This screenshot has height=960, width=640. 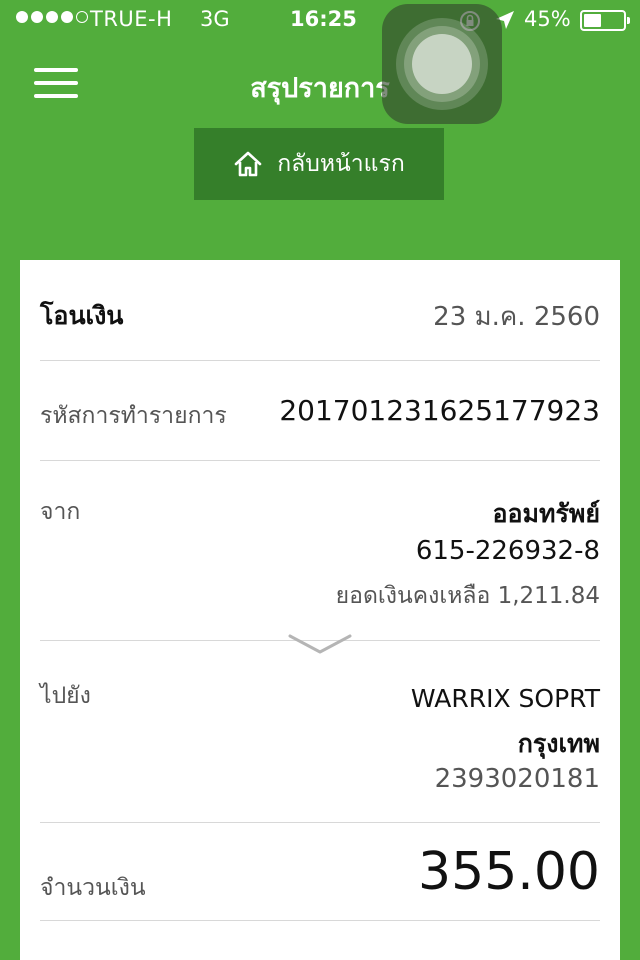 I want to click on from-account-number: 615-226932-8, so click(x=507, y=551).